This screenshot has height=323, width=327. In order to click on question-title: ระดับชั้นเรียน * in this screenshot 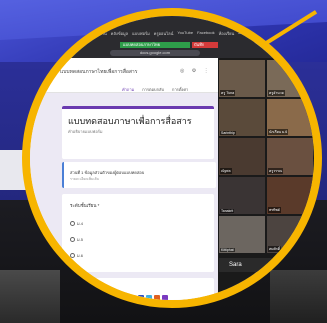, I will do `click(85, 205)`.